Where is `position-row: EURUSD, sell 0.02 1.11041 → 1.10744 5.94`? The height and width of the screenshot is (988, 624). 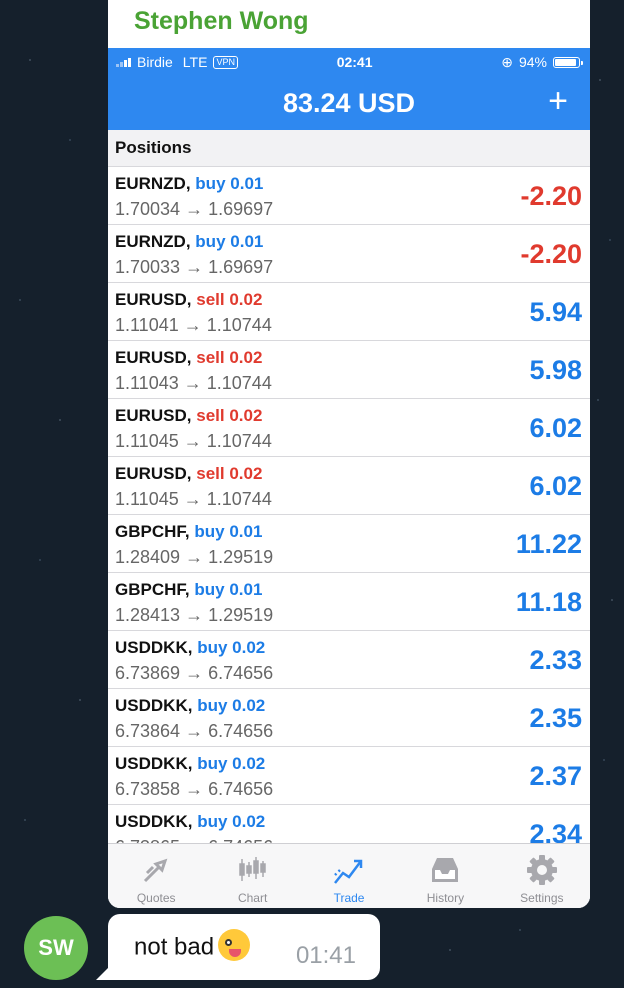
position-row: EURUSD, sell 0.02 1.11041 → 1.10744 5.94 is located at coordinates (349, 312).